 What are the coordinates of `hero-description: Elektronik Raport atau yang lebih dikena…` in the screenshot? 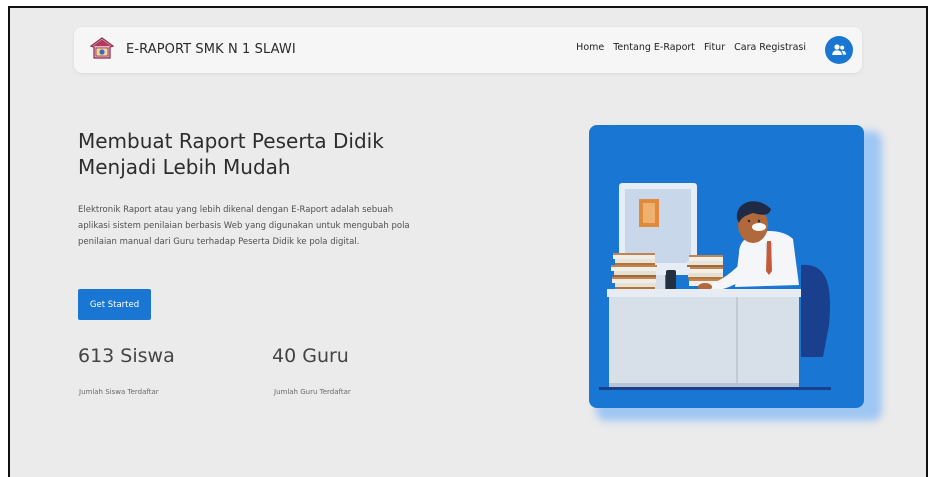 It's located at (288, 226).